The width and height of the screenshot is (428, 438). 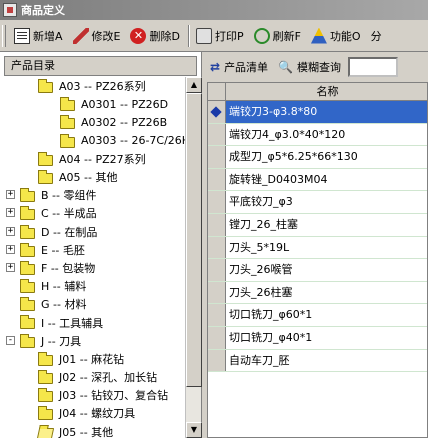 I want to click on overflow-button: 分, so click(x=376, y=36).